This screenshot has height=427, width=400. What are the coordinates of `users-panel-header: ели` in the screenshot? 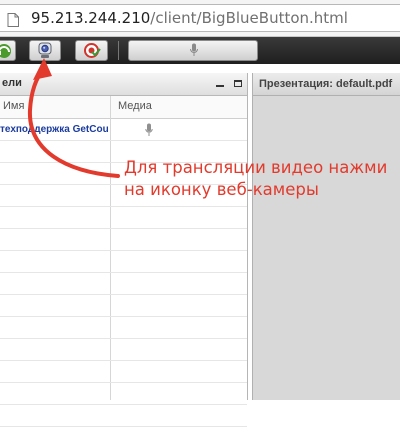 It's located at (123, 84).